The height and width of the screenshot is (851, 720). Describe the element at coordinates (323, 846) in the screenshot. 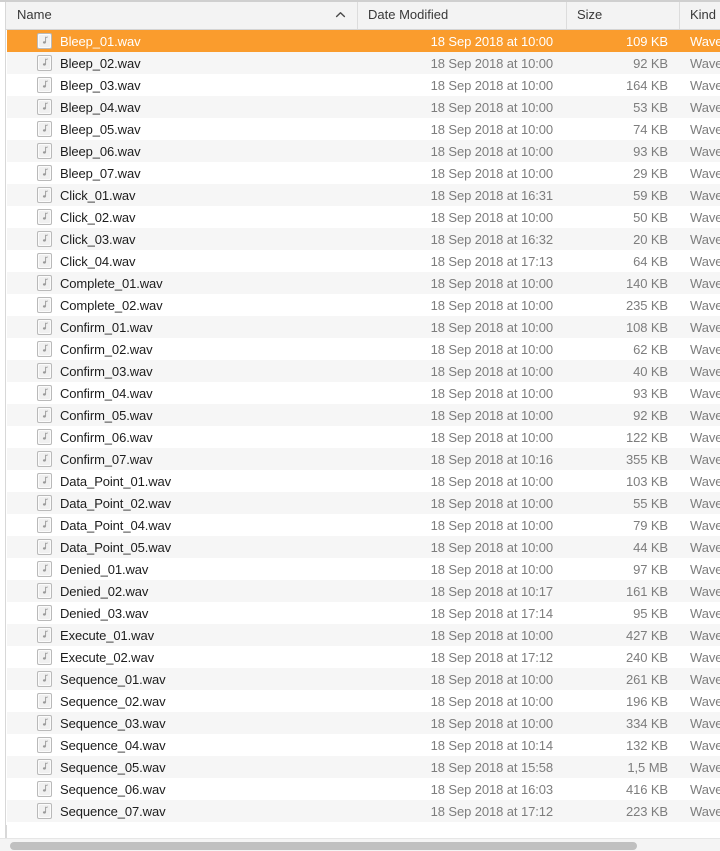

I see `horizontal-scrollbar-thumb` at that location.